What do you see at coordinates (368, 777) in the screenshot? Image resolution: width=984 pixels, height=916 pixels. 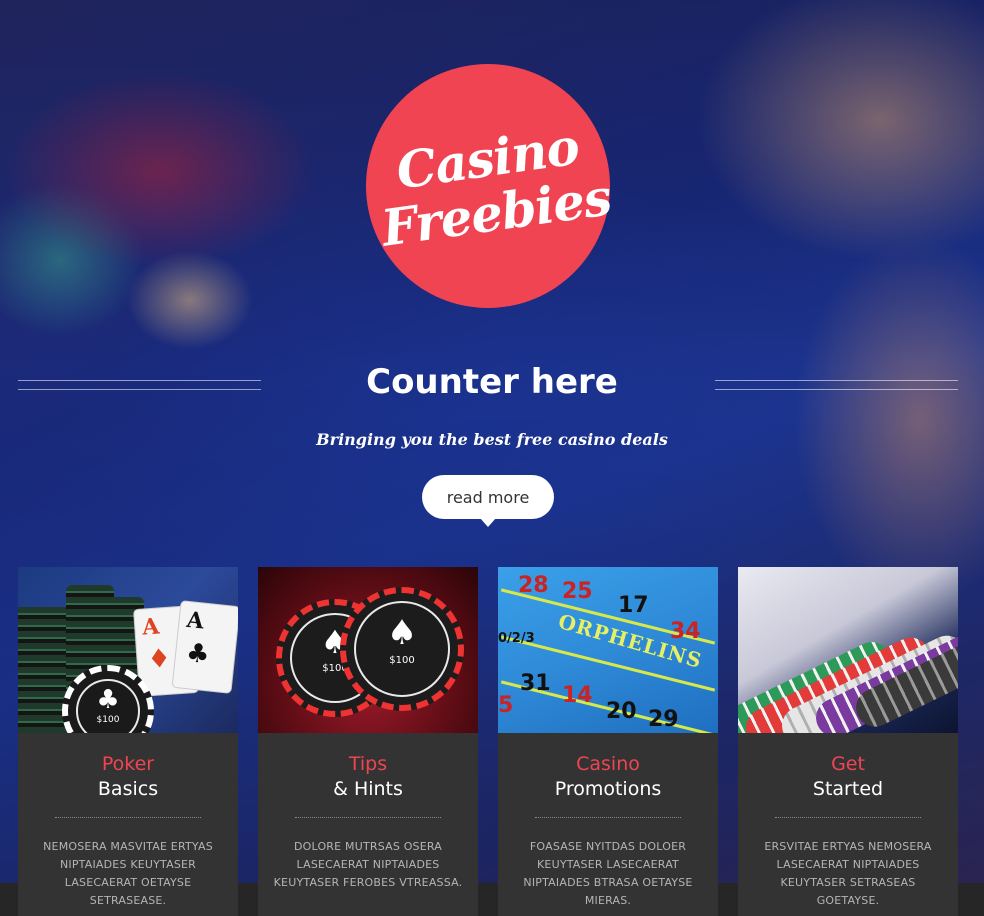 I see `card-title: Tips & Hints` at bounding box center [368, 777].